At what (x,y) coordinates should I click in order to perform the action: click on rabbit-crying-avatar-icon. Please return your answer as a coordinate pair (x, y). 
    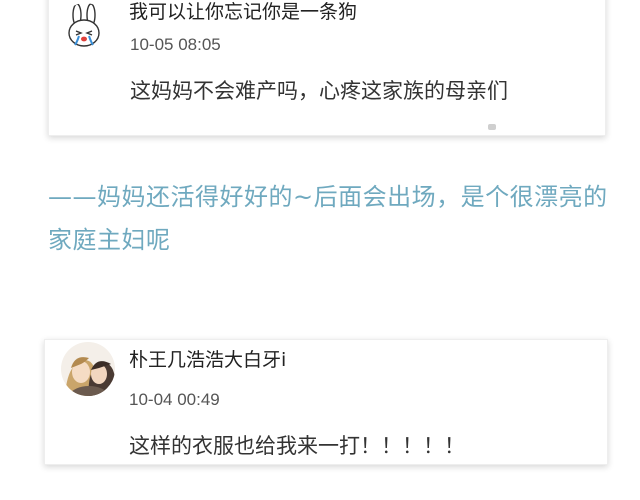
    Looking at the image, I should click on (84, 25).